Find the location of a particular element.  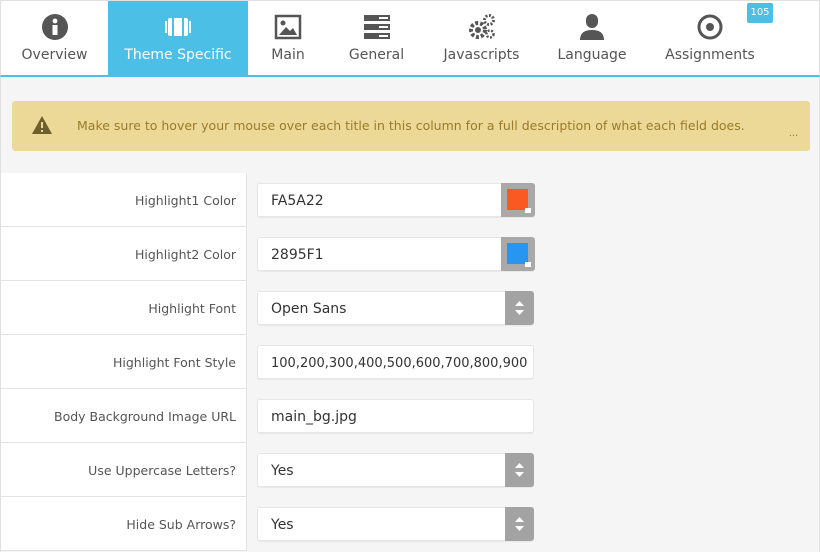

highlight1-color-input: FA5A22 is located at coordinates (396, 200).